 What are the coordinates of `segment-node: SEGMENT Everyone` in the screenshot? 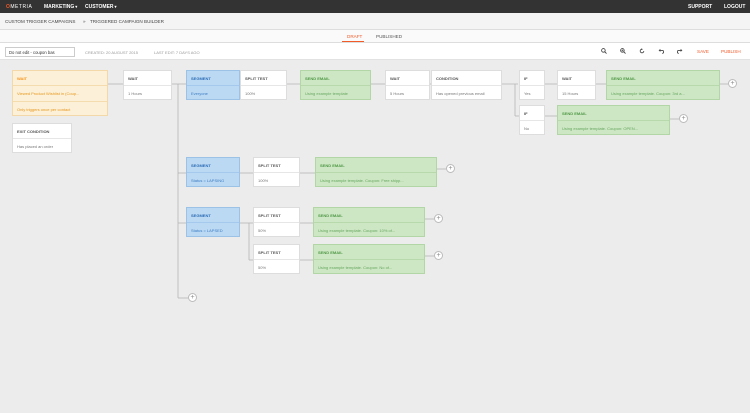 It's located at (213, 85).